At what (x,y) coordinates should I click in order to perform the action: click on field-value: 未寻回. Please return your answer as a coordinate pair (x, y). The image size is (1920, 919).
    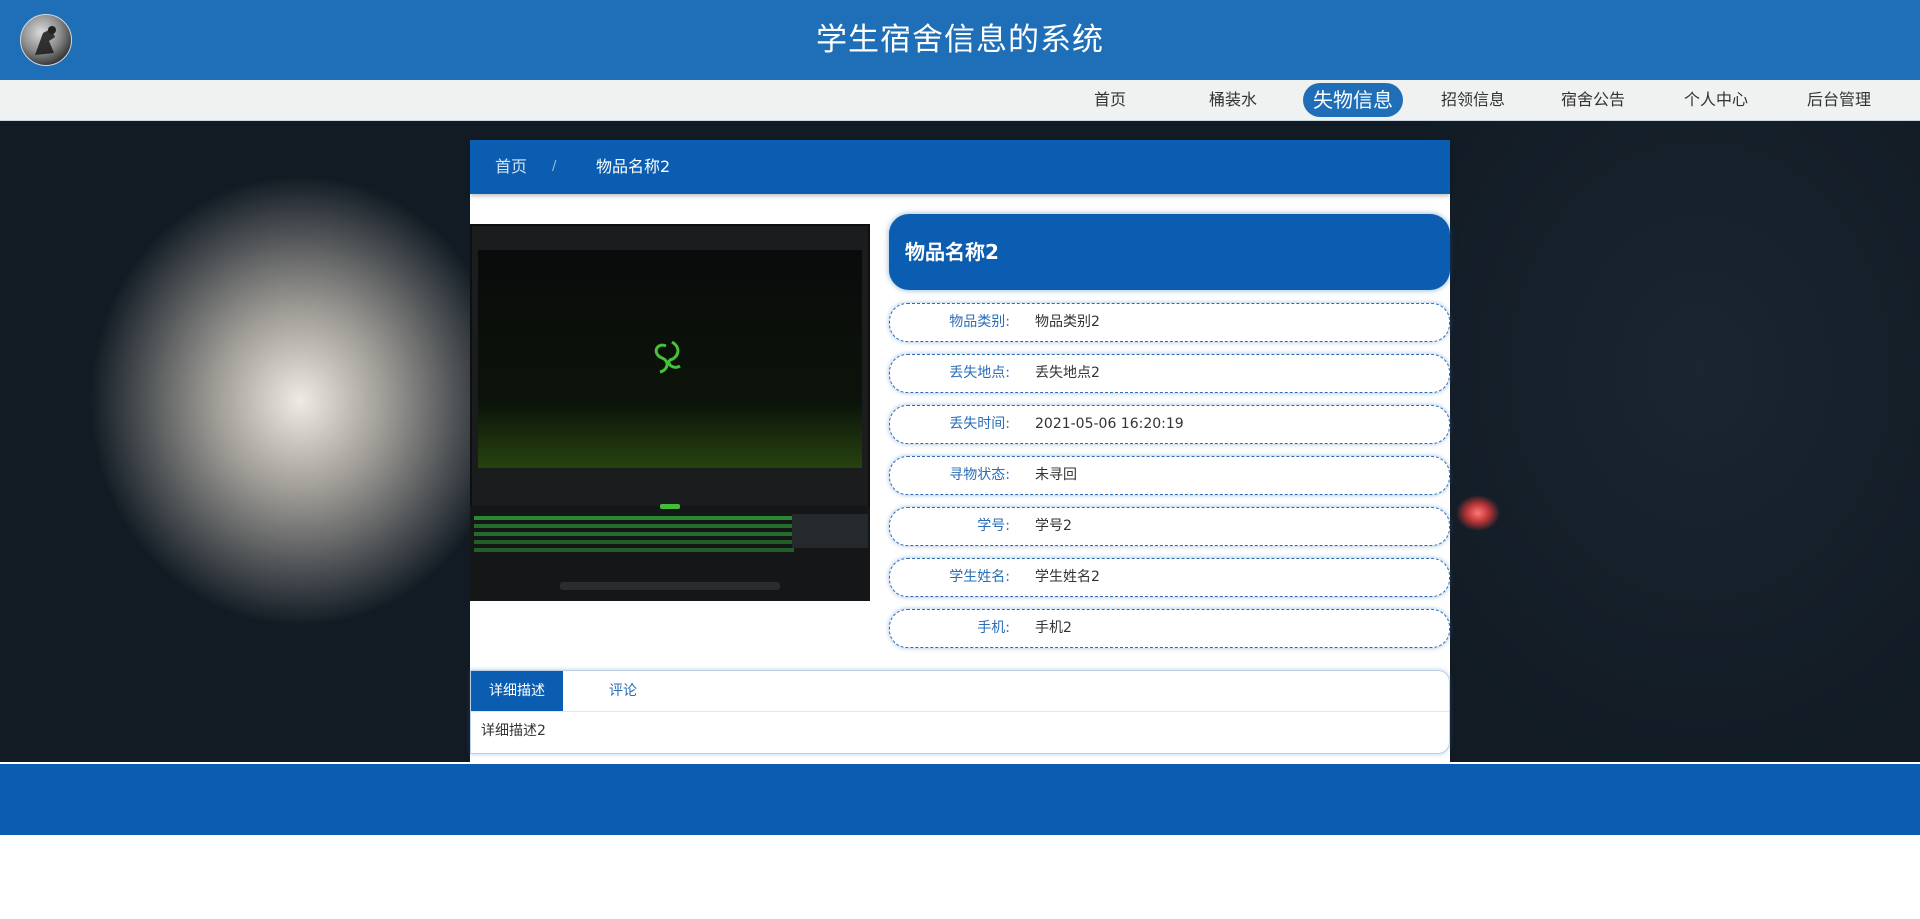
    Looking at the image, I should click on (1056, 475).